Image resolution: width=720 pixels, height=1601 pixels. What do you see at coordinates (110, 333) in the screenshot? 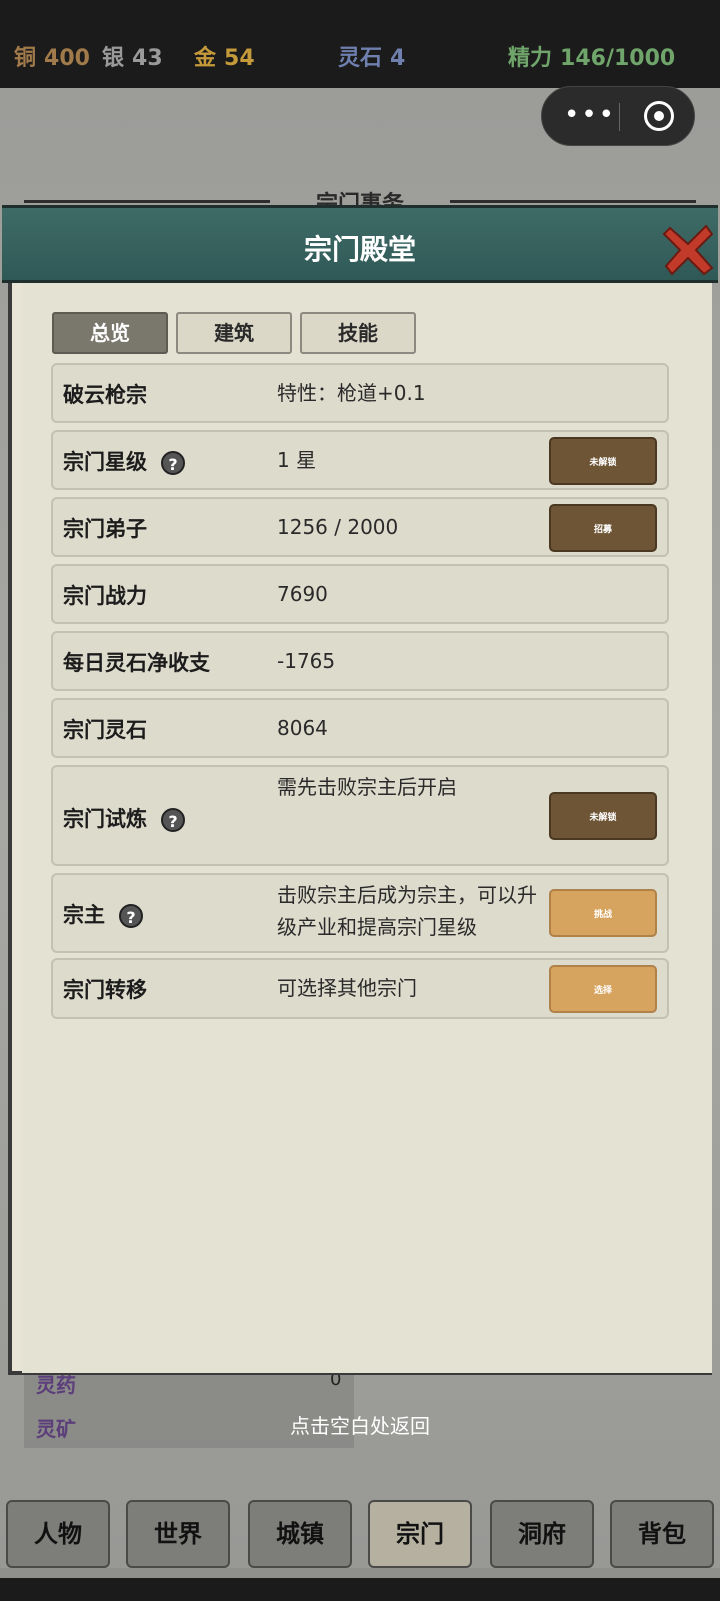
I see `tab-overview: 总览` at bounding box center [110, 333].